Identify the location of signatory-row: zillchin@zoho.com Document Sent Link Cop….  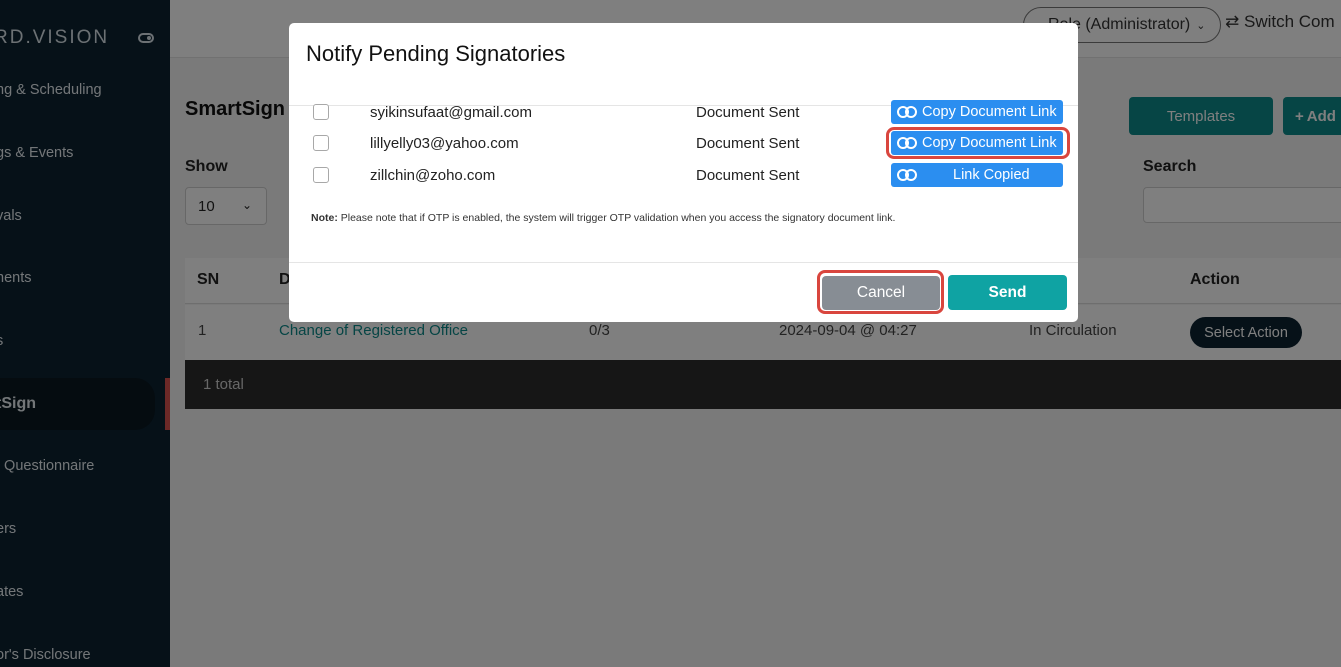
(683, 177).